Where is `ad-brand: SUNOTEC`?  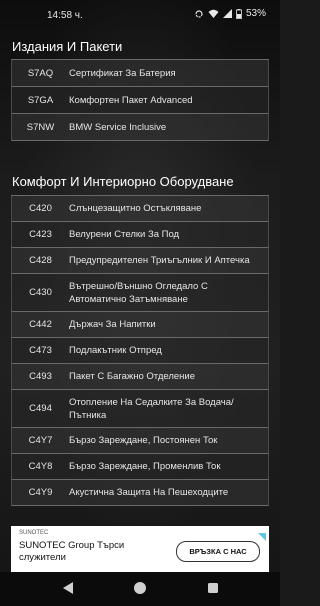
ad-brand: SUNOTEC is located at coordinates (34, 533).